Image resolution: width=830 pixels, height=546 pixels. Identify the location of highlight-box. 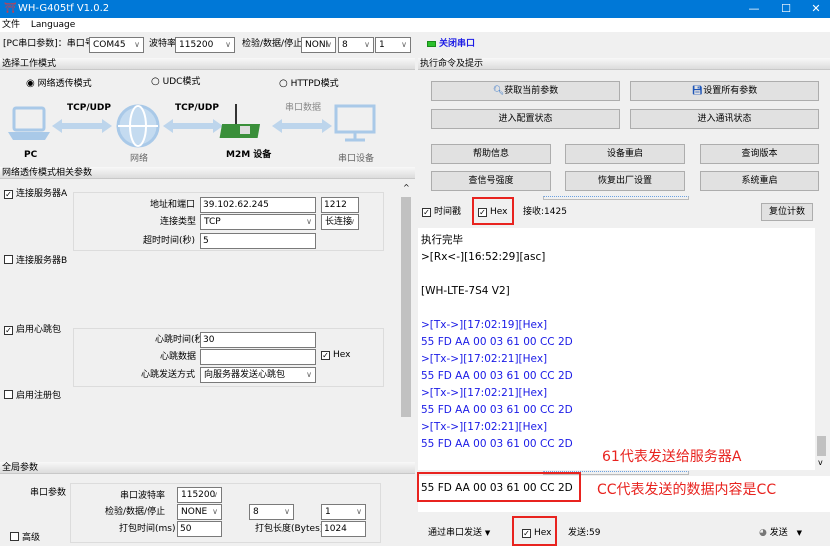
(493, 211).